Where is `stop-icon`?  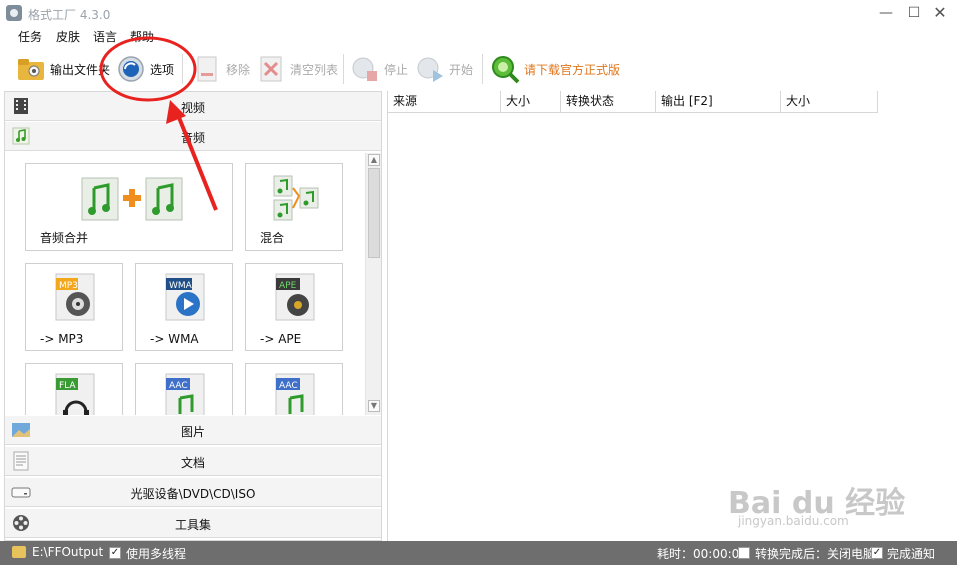
stop-icon is located at coordinates (365, 69).